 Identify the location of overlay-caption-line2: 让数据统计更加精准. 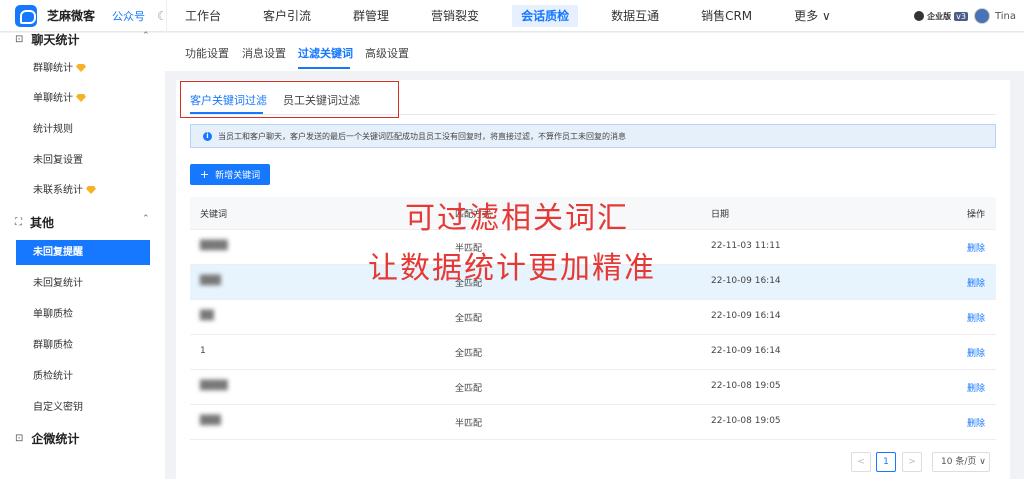
(512, 268).